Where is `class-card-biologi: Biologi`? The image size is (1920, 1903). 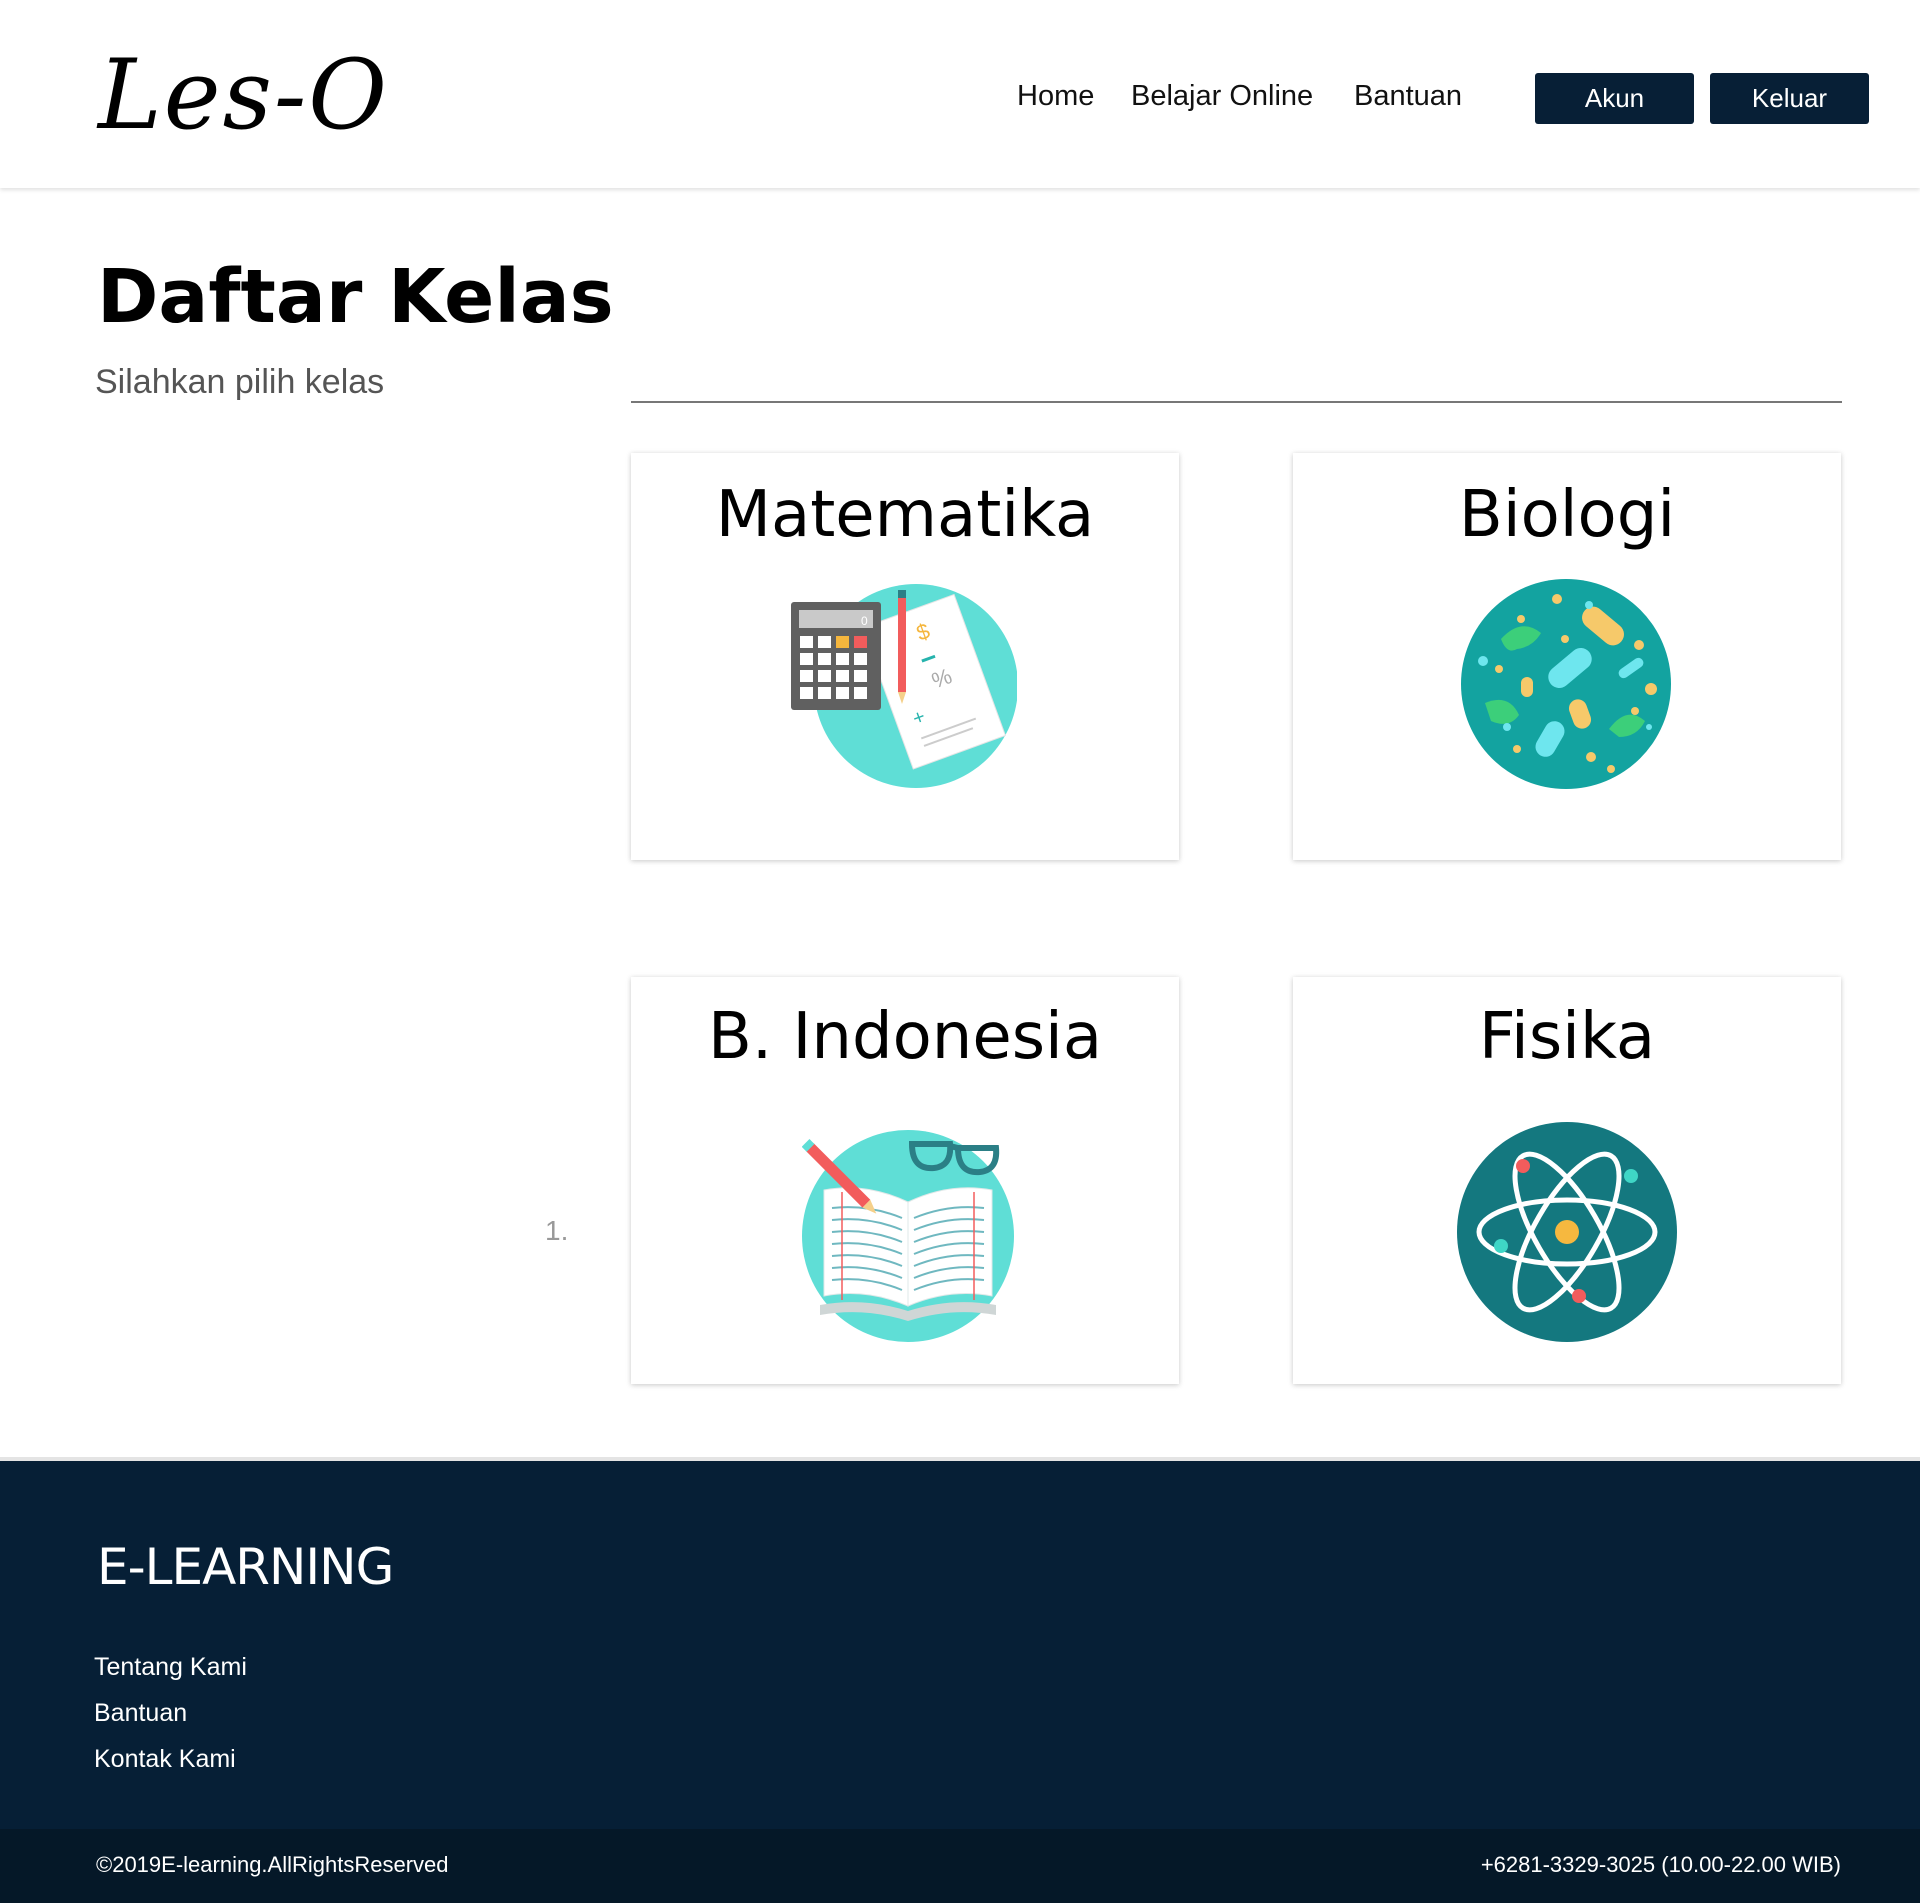 class-card-biologi: Biologi is located at coordinates (1567, 656).